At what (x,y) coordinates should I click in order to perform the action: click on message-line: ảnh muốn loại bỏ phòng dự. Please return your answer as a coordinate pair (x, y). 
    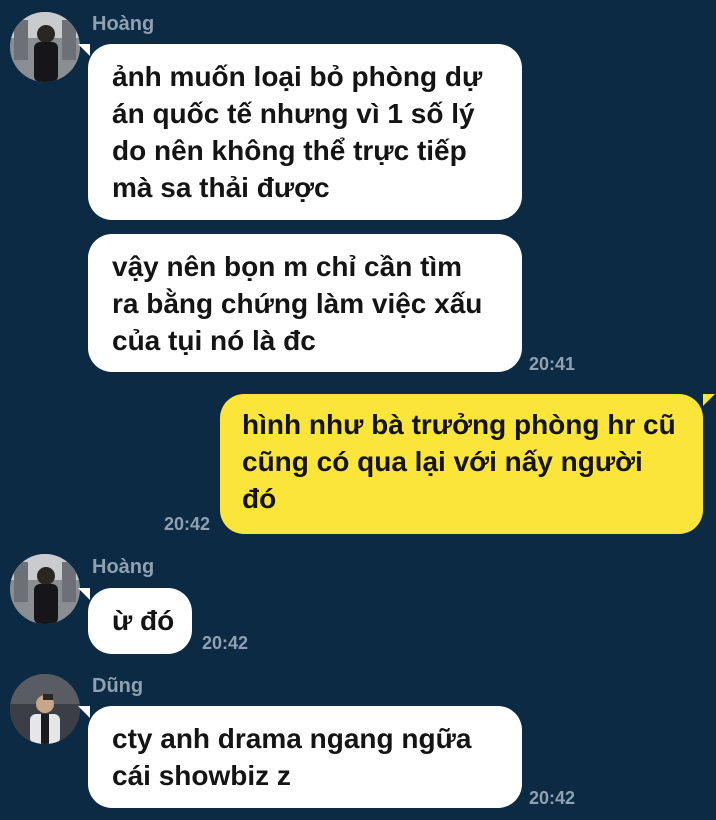
    Looking at the image, I should click on (297, 76).